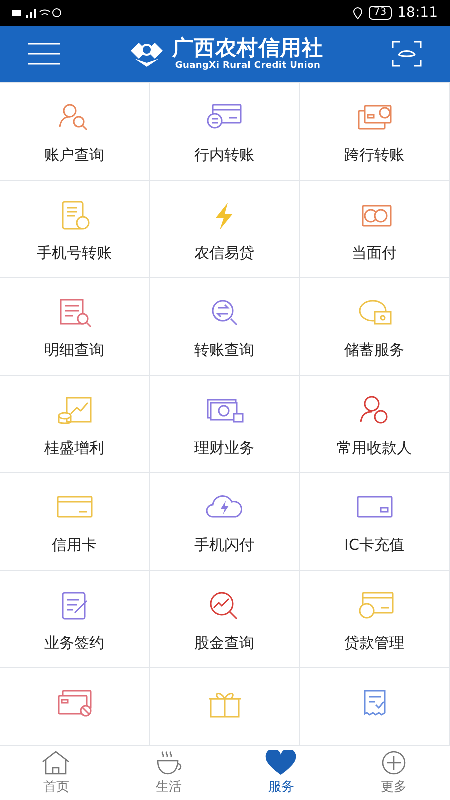 Image resolution: width=450 pixels, height=800 pixels. Describe the element at coordinates (75, 521) in the screenshot. I see `service-tile: 信用卡` at that location.